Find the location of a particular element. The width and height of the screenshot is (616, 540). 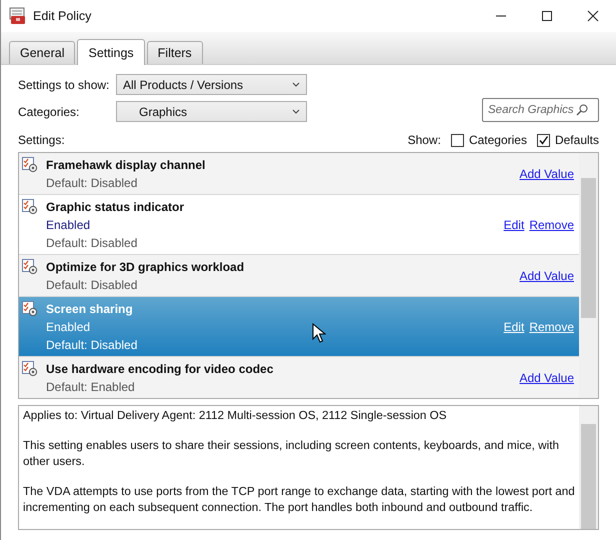

app-icon is located at coordinates (18, 16).